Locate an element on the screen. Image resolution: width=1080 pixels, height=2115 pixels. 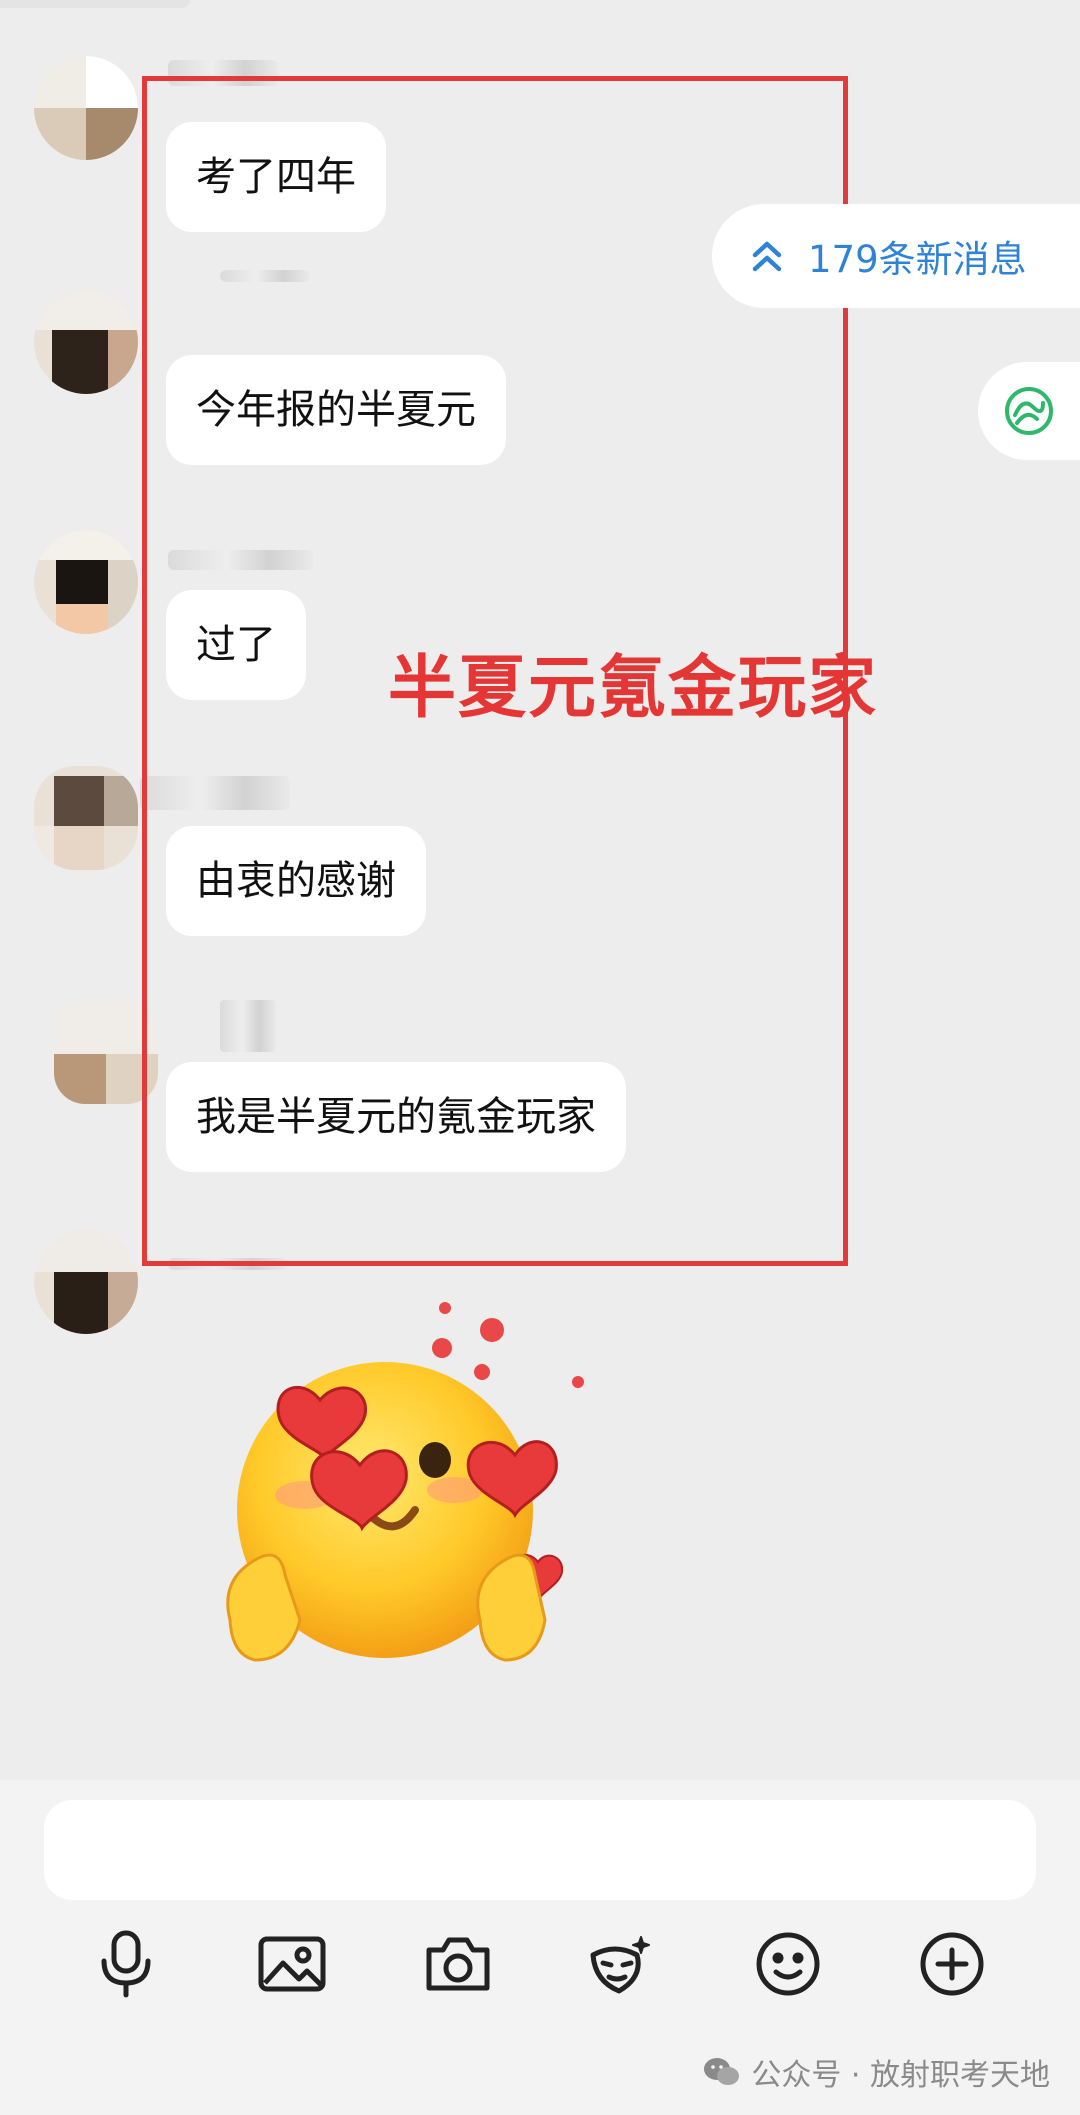
microphone-icon is located at coordinates (126, 1964).